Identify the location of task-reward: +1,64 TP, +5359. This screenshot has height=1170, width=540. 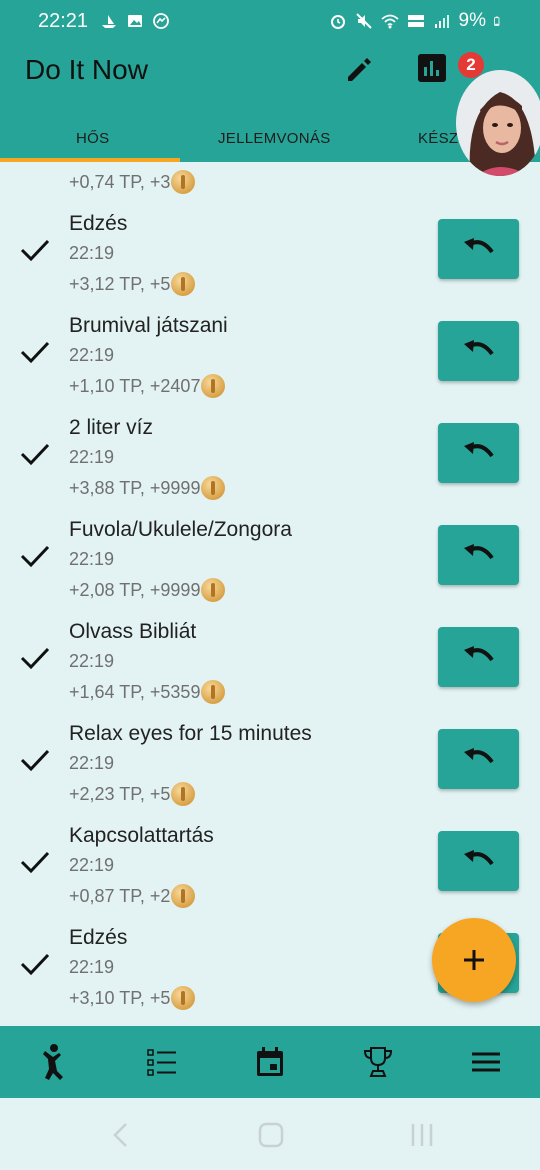
(147, 692).